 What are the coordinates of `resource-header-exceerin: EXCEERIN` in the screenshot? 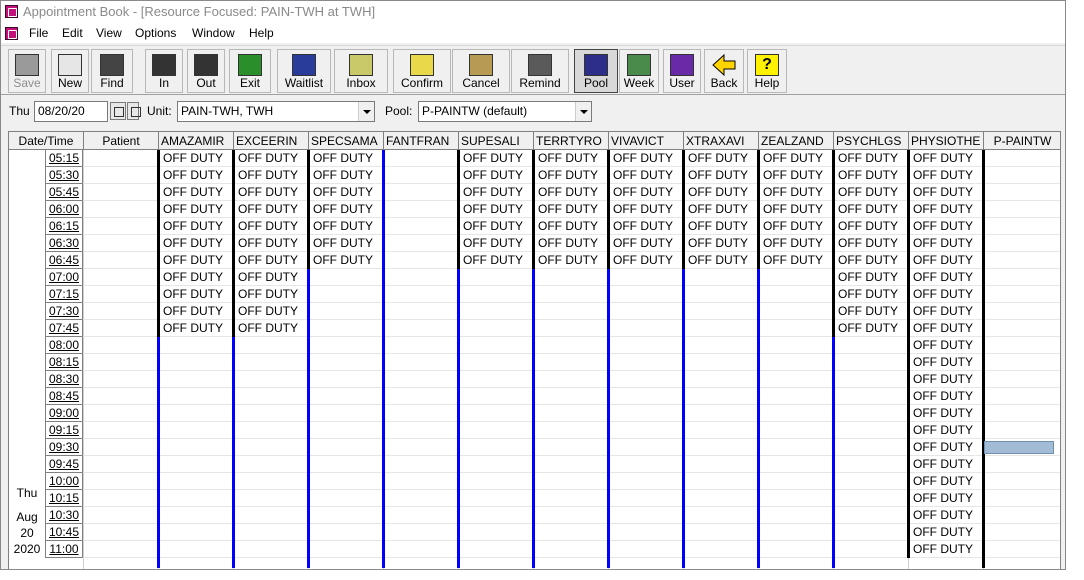 It's located at (271, 141).